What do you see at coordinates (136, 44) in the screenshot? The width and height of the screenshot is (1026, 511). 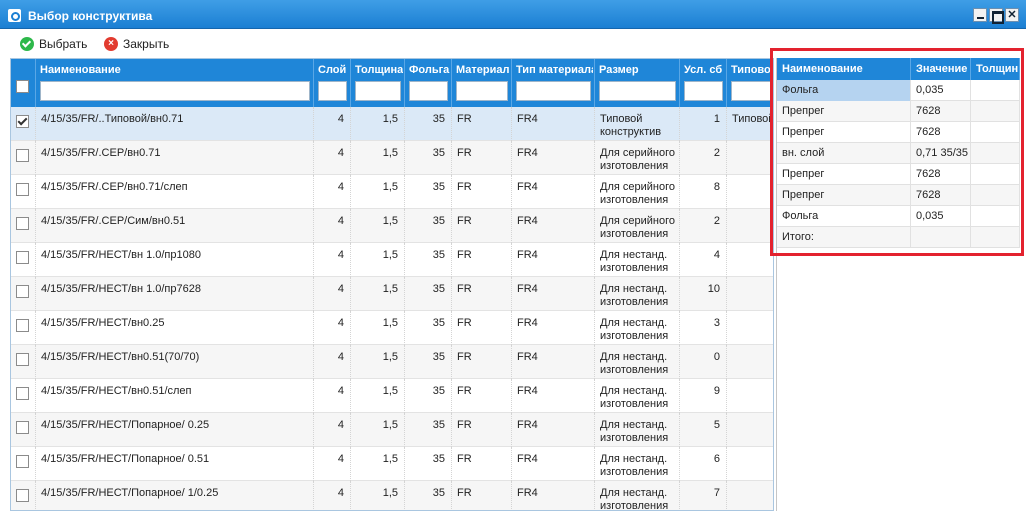 I see `close-button: × Закрыть` at bounding box center [136, 44].